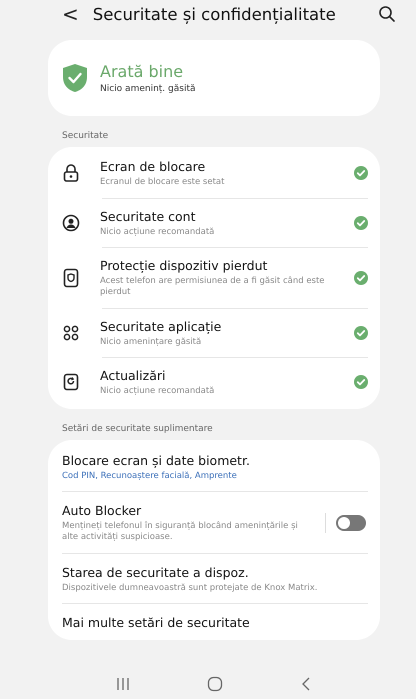 The width and height of the screenshot is (416, 699). What do you see at coordinates (214, 14) in the screenshot?
I see `page-title: Securitate și confidențialitate` at bounding box center [214, 14].